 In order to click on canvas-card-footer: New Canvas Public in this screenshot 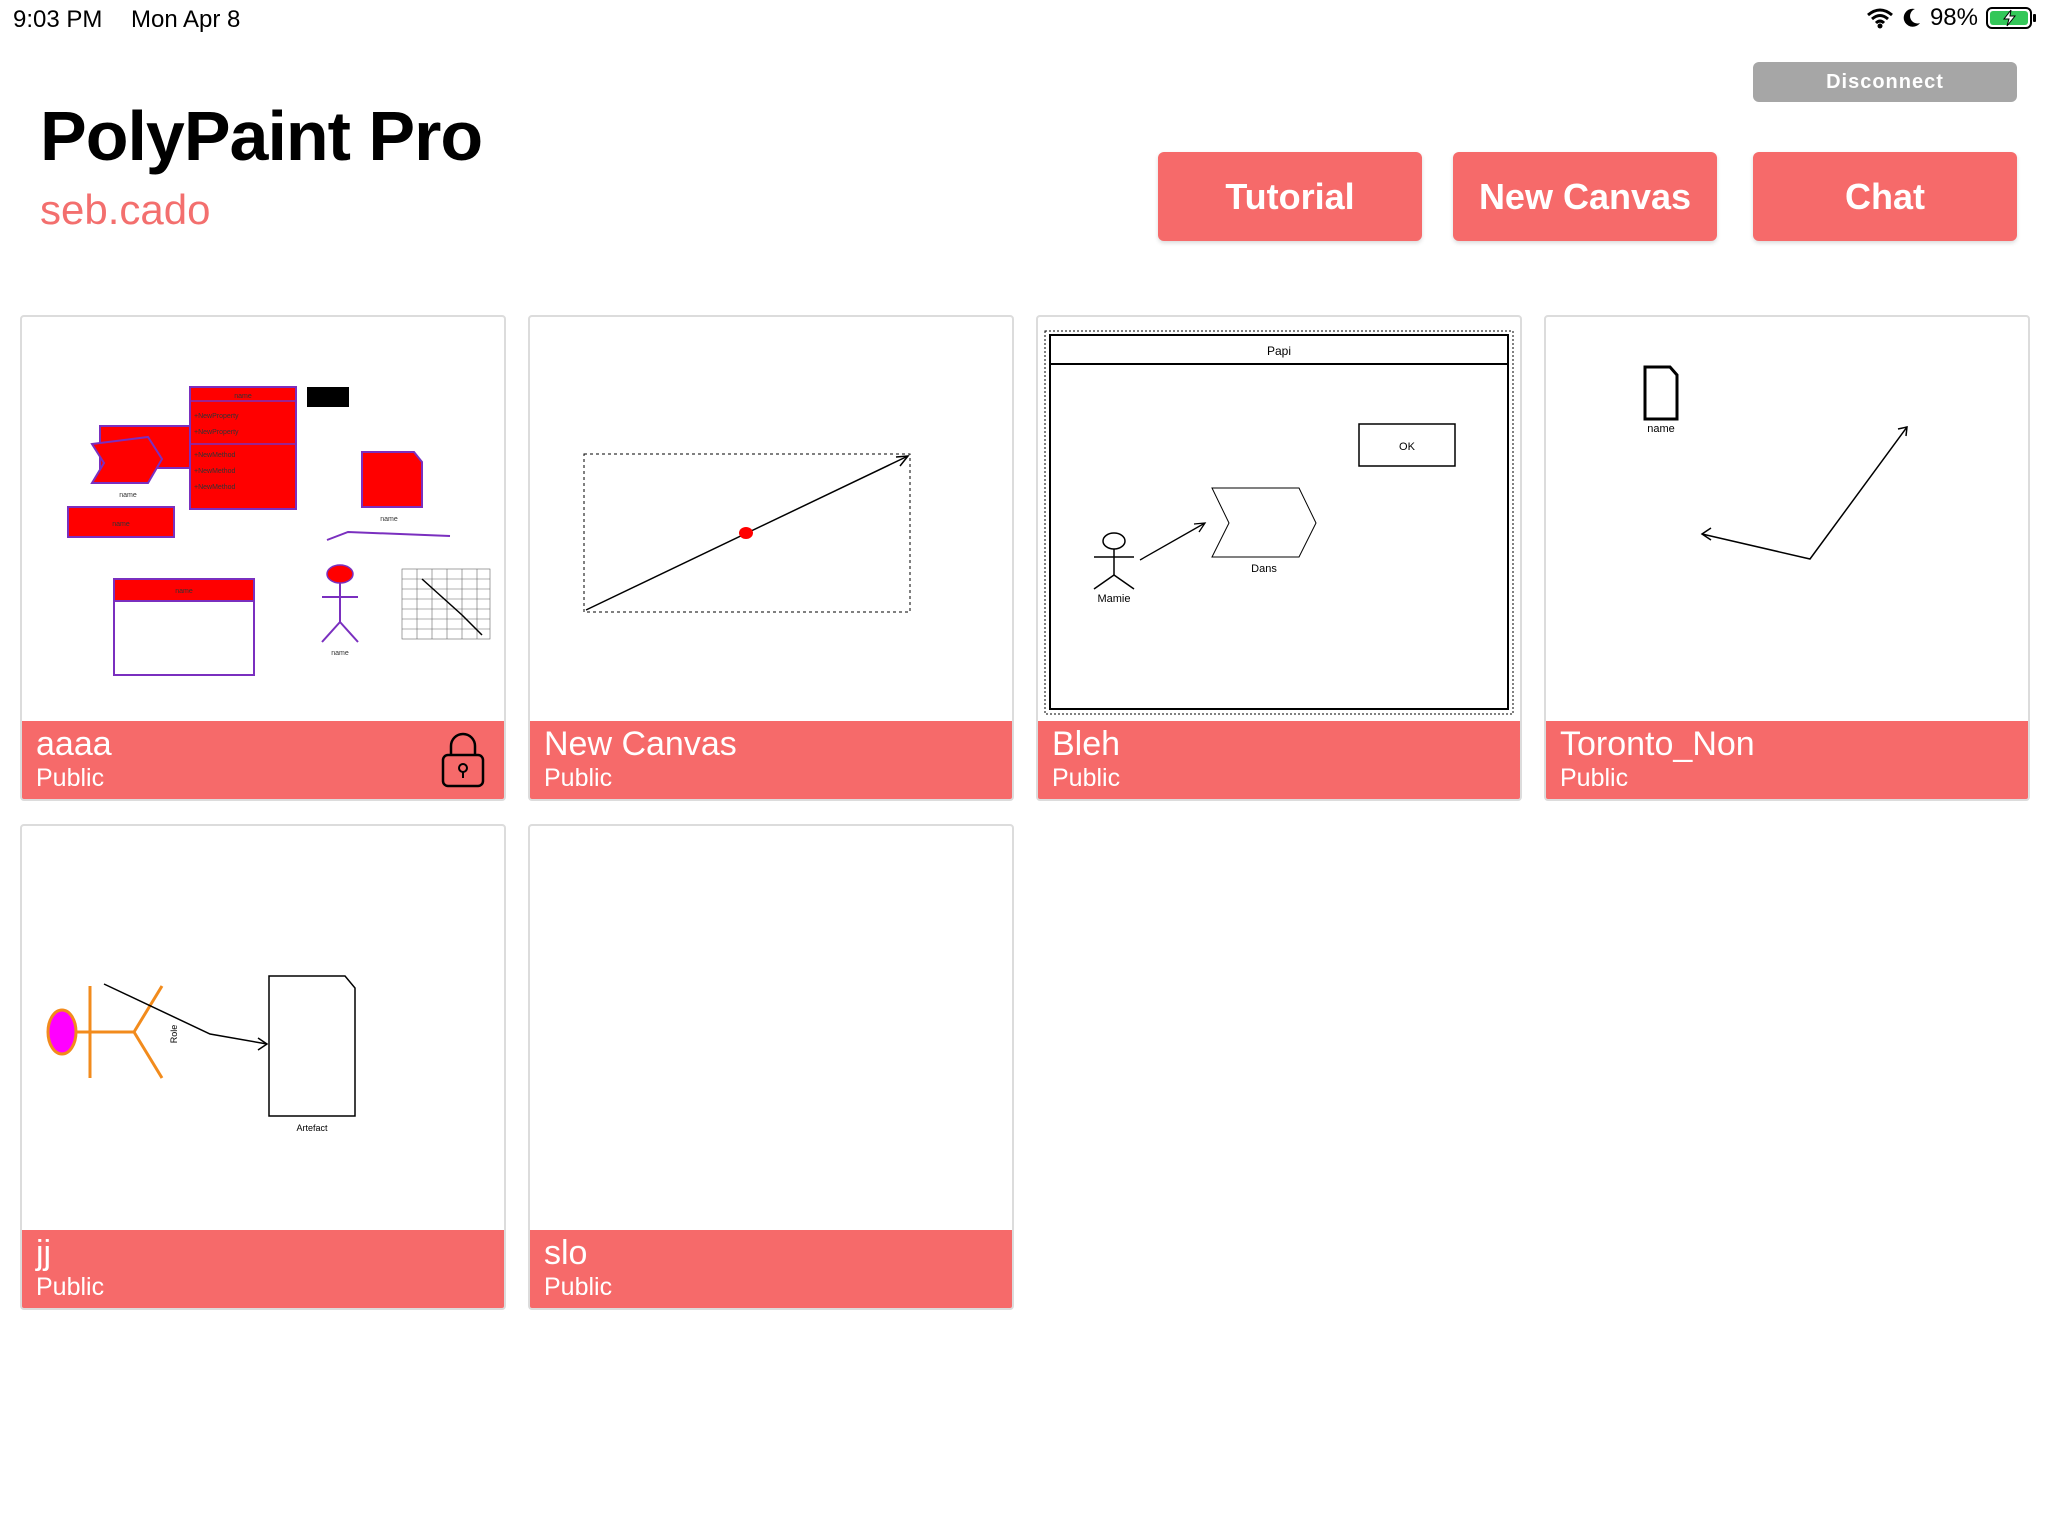, I will do `click(771, 760)`.